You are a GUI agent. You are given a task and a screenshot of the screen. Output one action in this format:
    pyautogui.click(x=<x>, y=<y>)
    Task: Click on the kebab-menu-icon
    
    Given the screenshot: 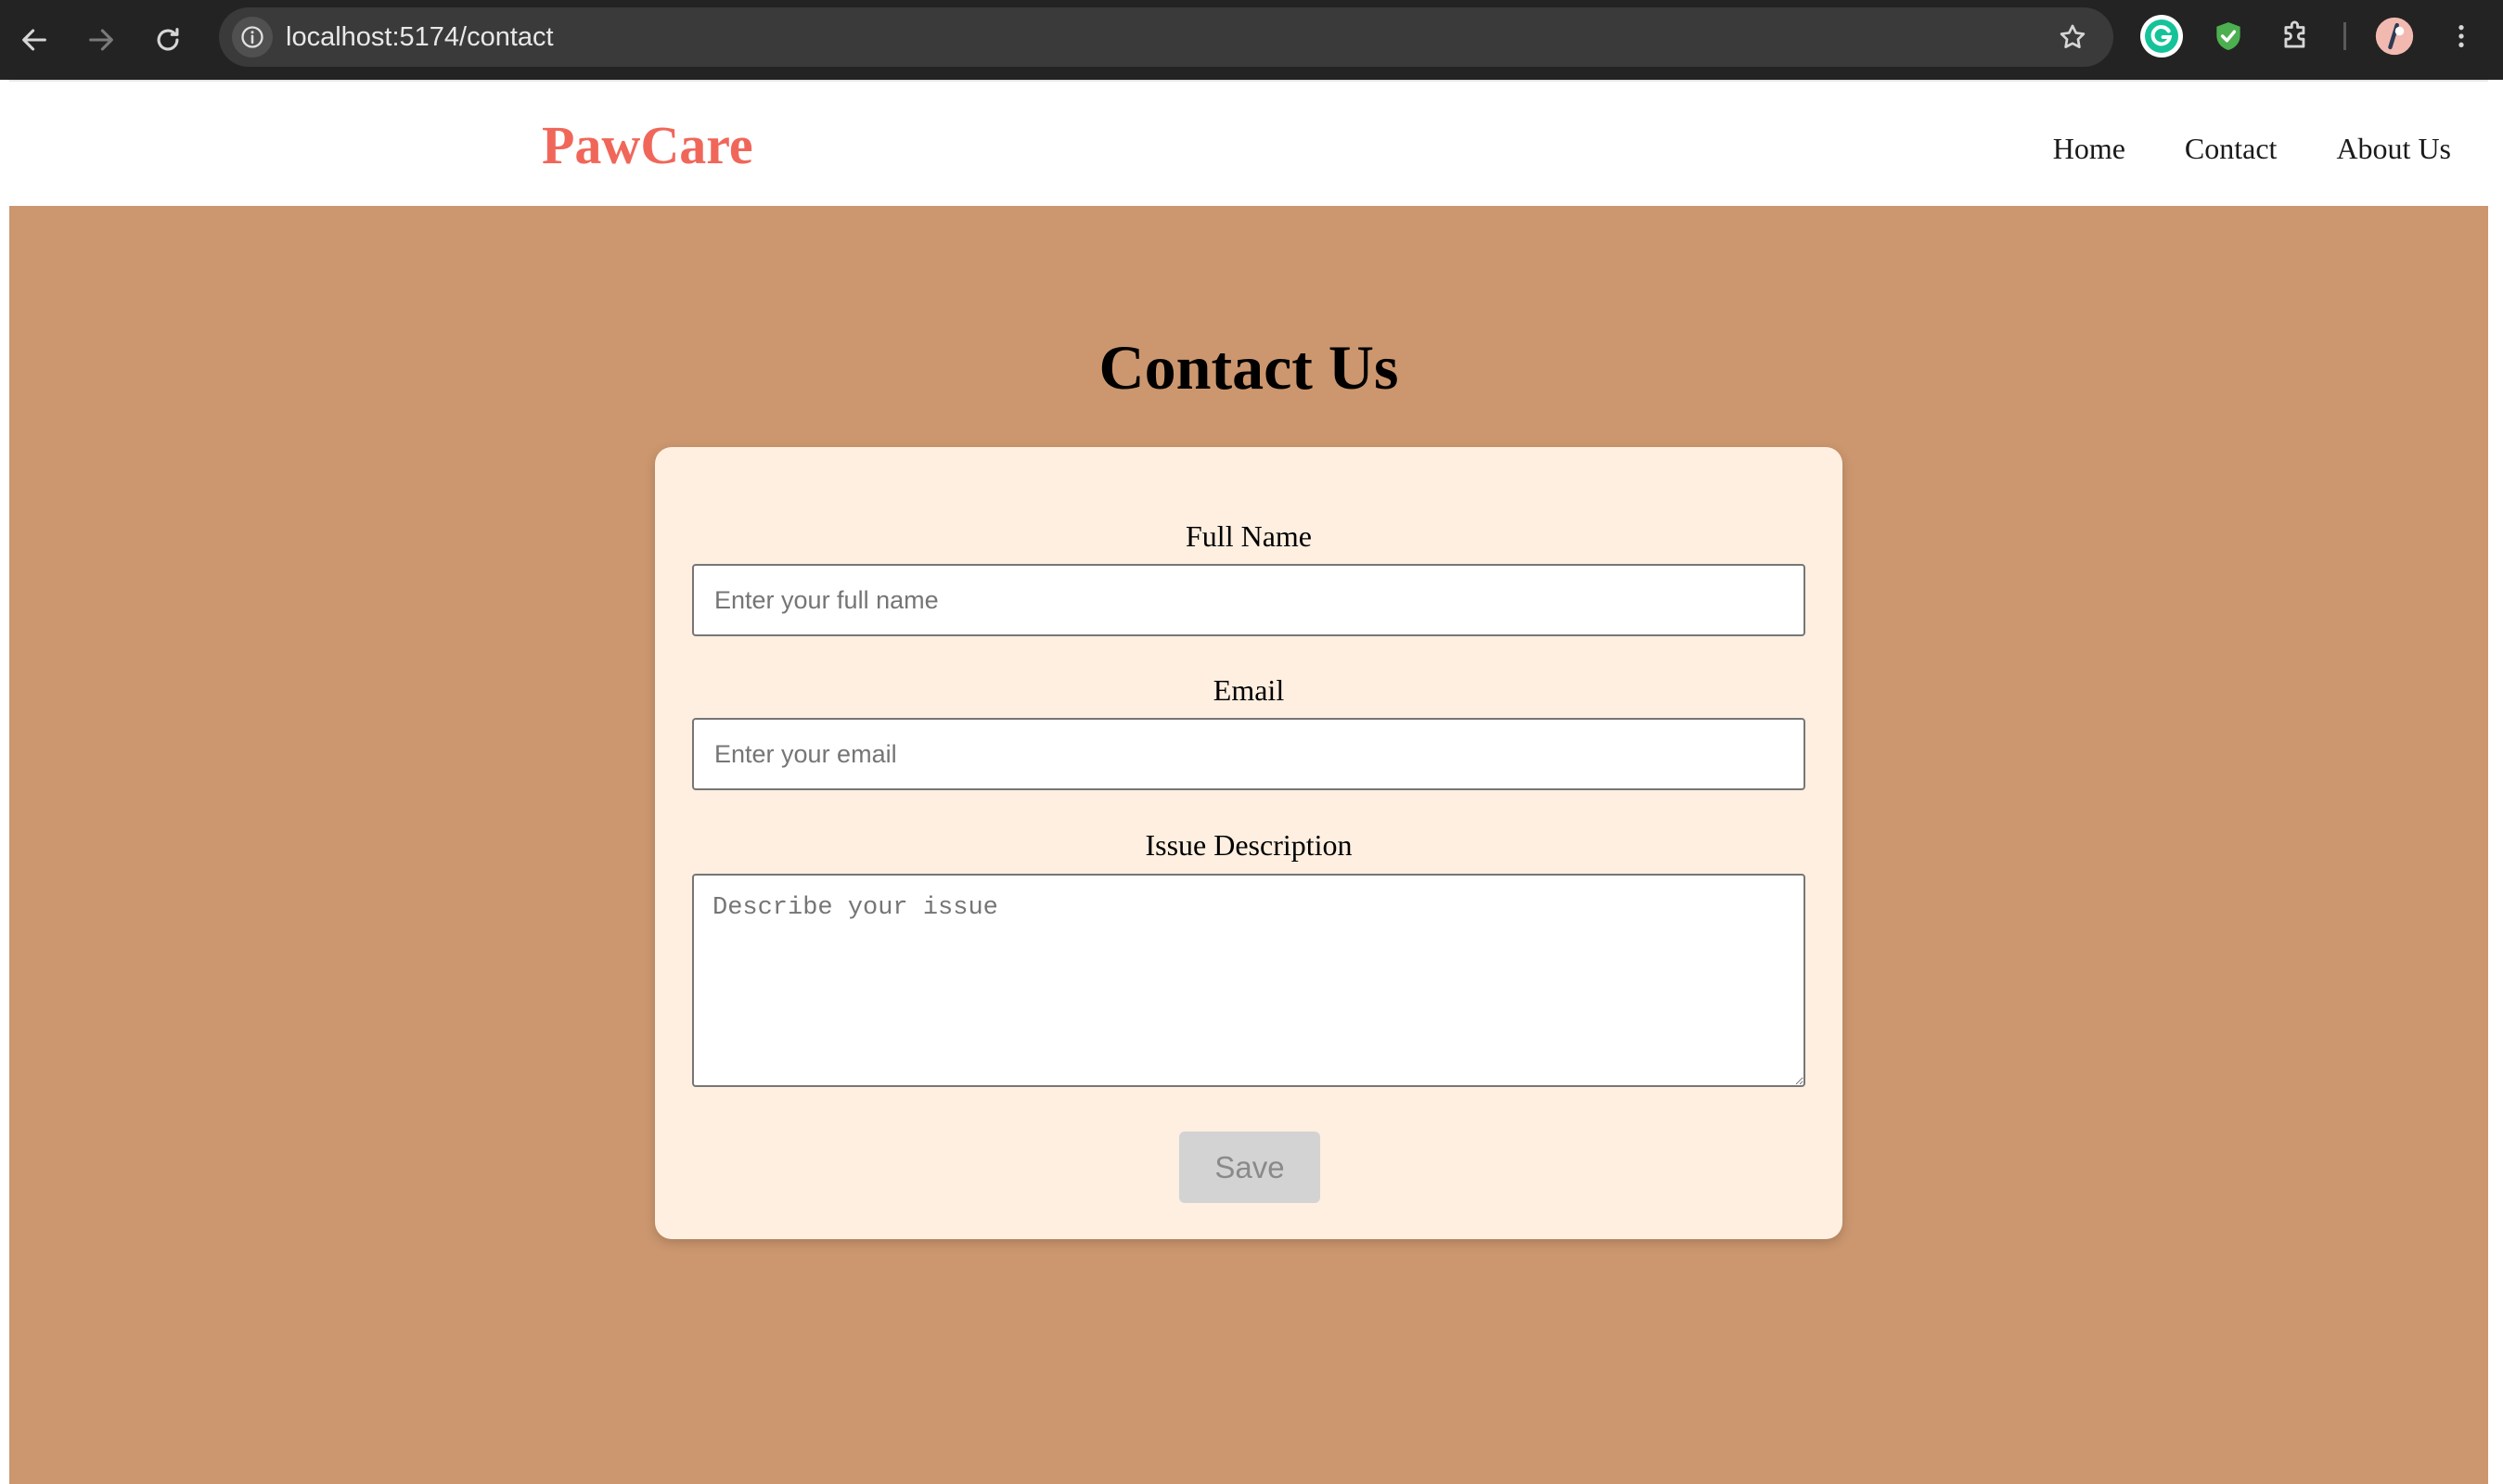 What is the action you would take?
    pyautogui.click(x=2461, y=36)
    